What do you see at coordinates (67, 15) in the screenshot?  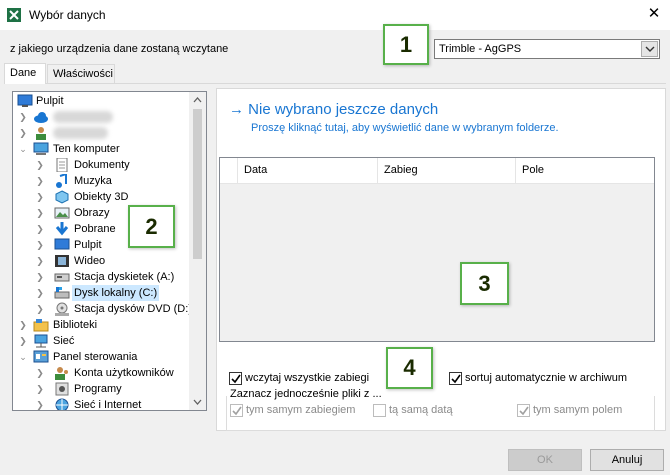 I see `window-title: Wybór danych` at bounding box center [67, 15].